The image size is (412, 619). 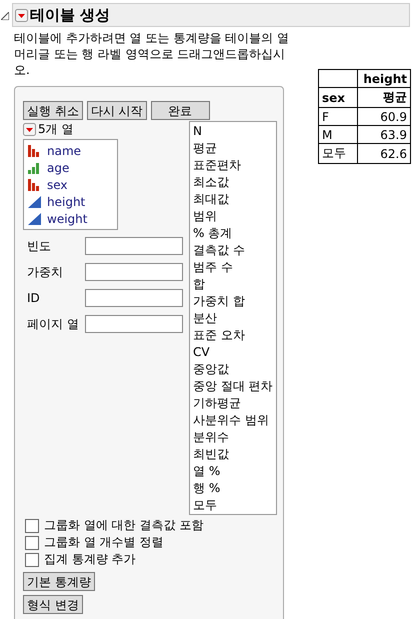 What do you see at coordinates (53, 324) in the screenshot?
I see `role-label: 페이지 열` at bounding box center [53, 324].